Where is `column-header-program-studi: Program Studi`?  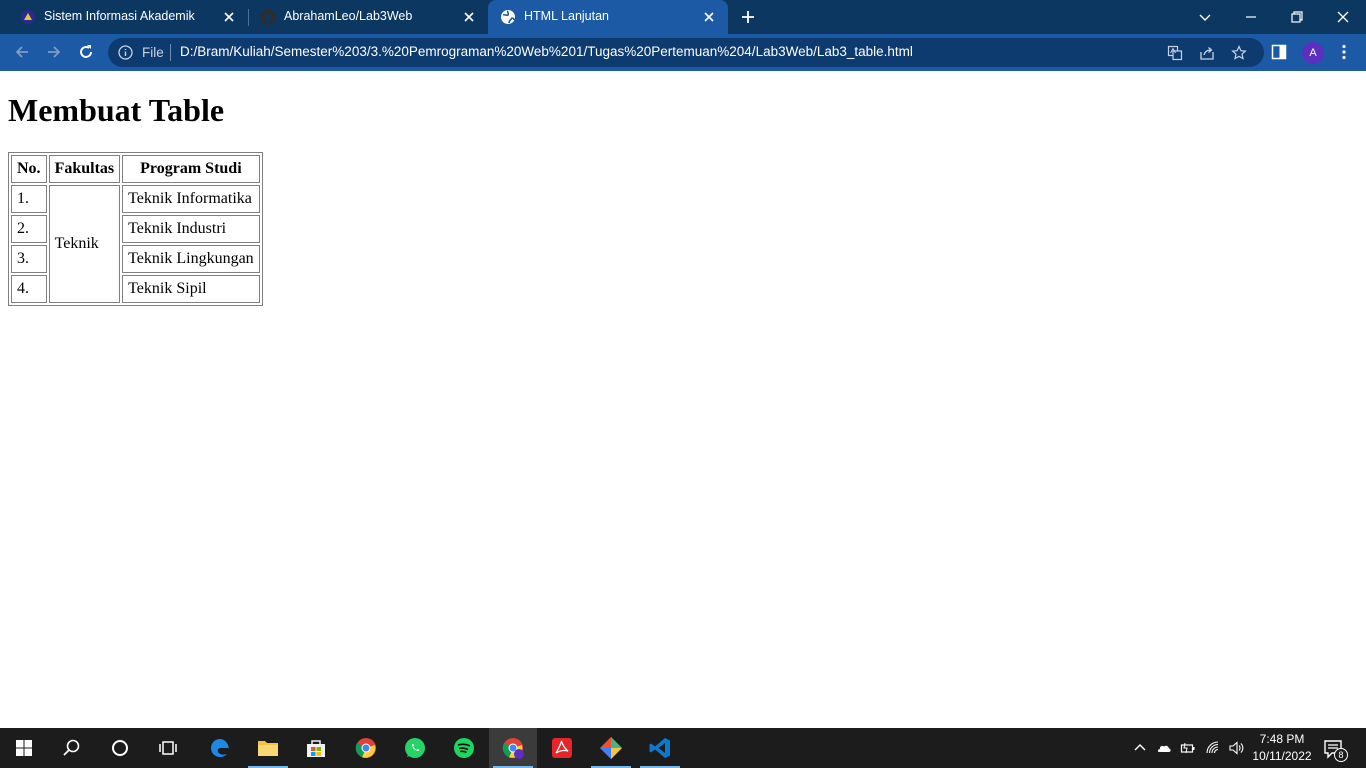
column-header-program-studi: Program Studi is located at coordinates (191, 169).